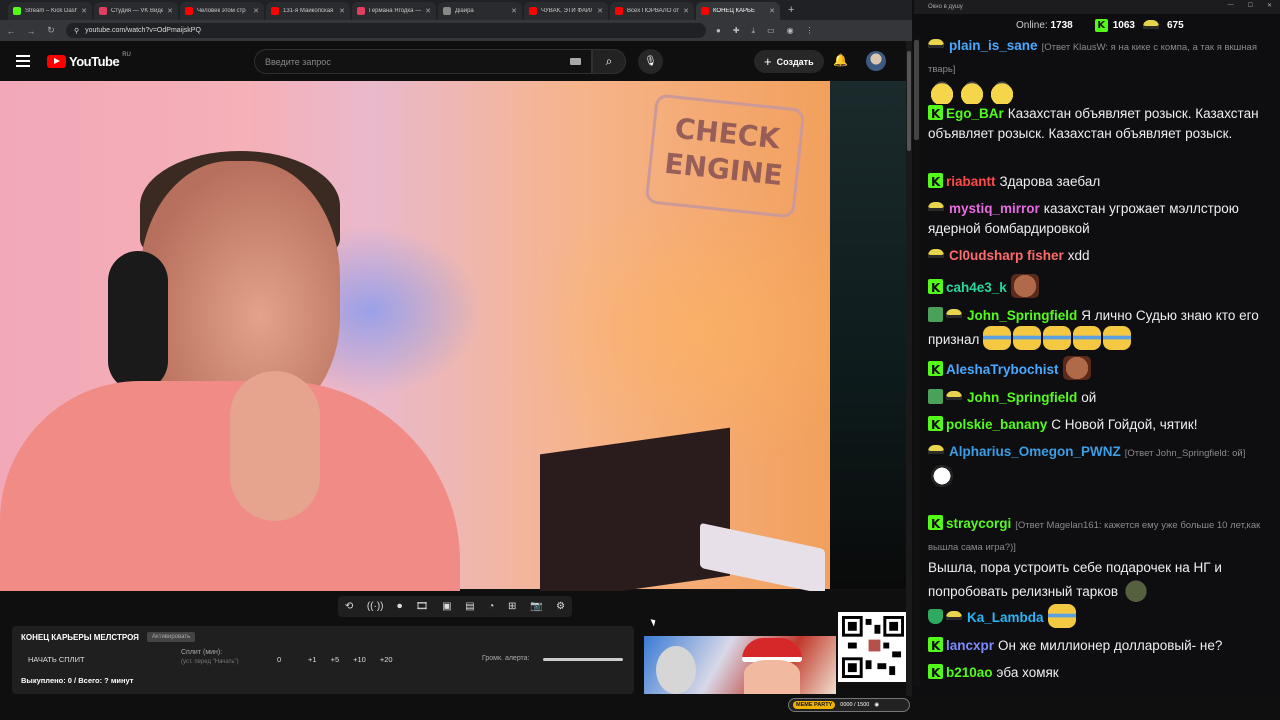  Describe the element at coordinates (738, 11) in the screenshot. I see `browser-tab: КОНЕЦ КАРЬЕ ✕` at that location.